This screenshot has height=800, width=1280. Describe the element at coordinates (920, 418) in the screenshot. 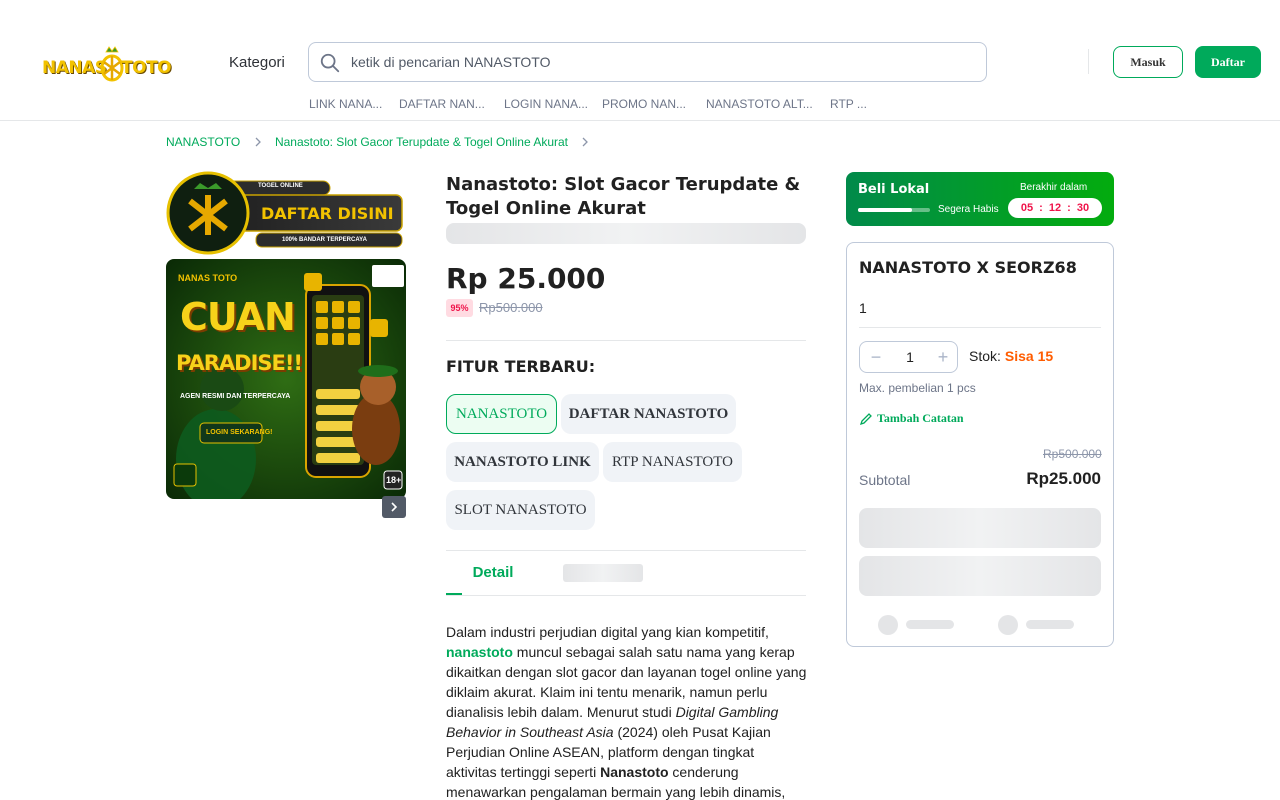

I see `add-note-label: Tambah Catatan` at that location.